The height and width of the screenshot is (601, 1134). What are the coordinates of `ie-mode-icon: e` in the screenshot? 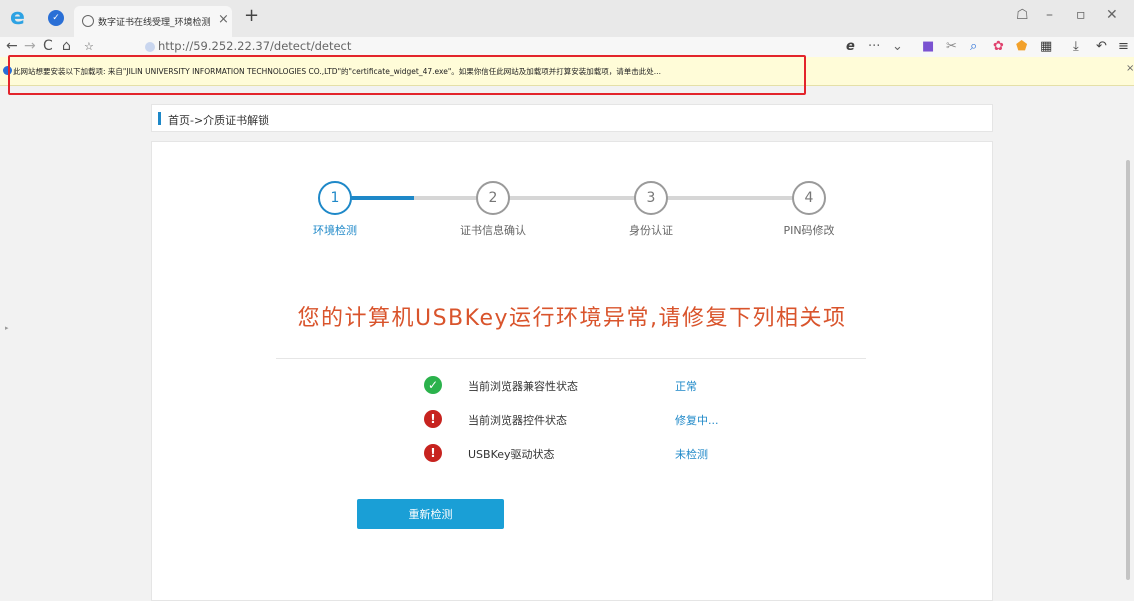 It's located at (850, 46).